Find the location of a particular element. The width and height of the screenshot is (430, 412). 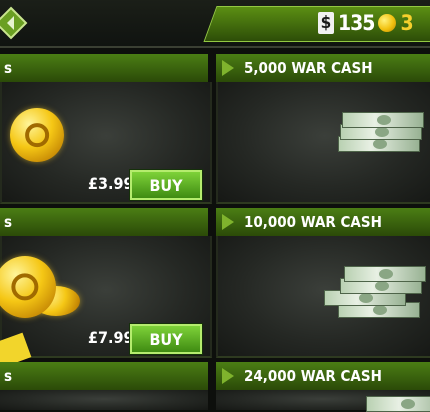

currency-display: $ 135 3 is located at coordinates (366, 23).